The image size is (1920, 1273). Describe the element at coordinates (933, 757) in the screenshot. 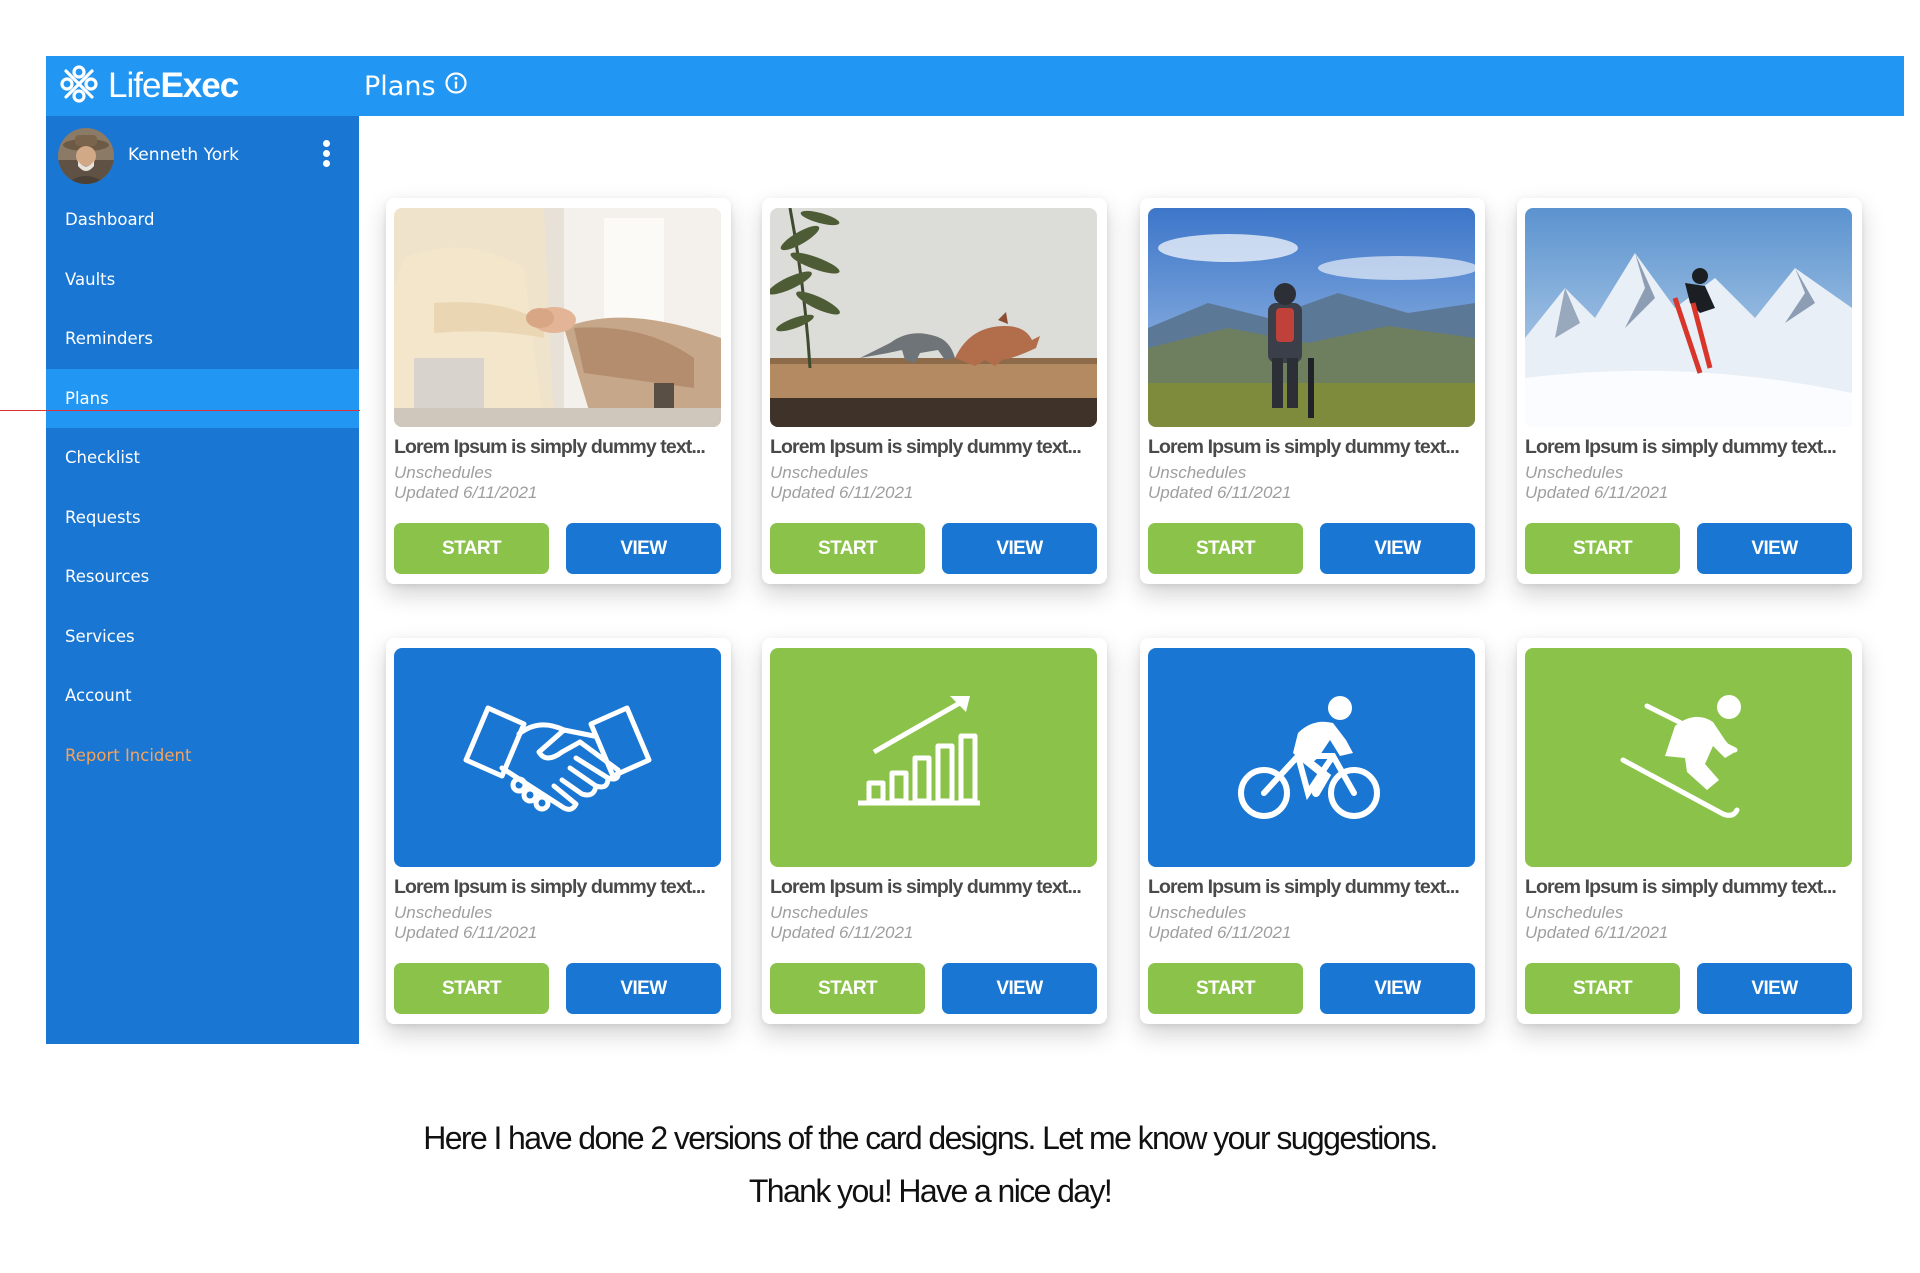

I see `growth-chart-icon` at that location.